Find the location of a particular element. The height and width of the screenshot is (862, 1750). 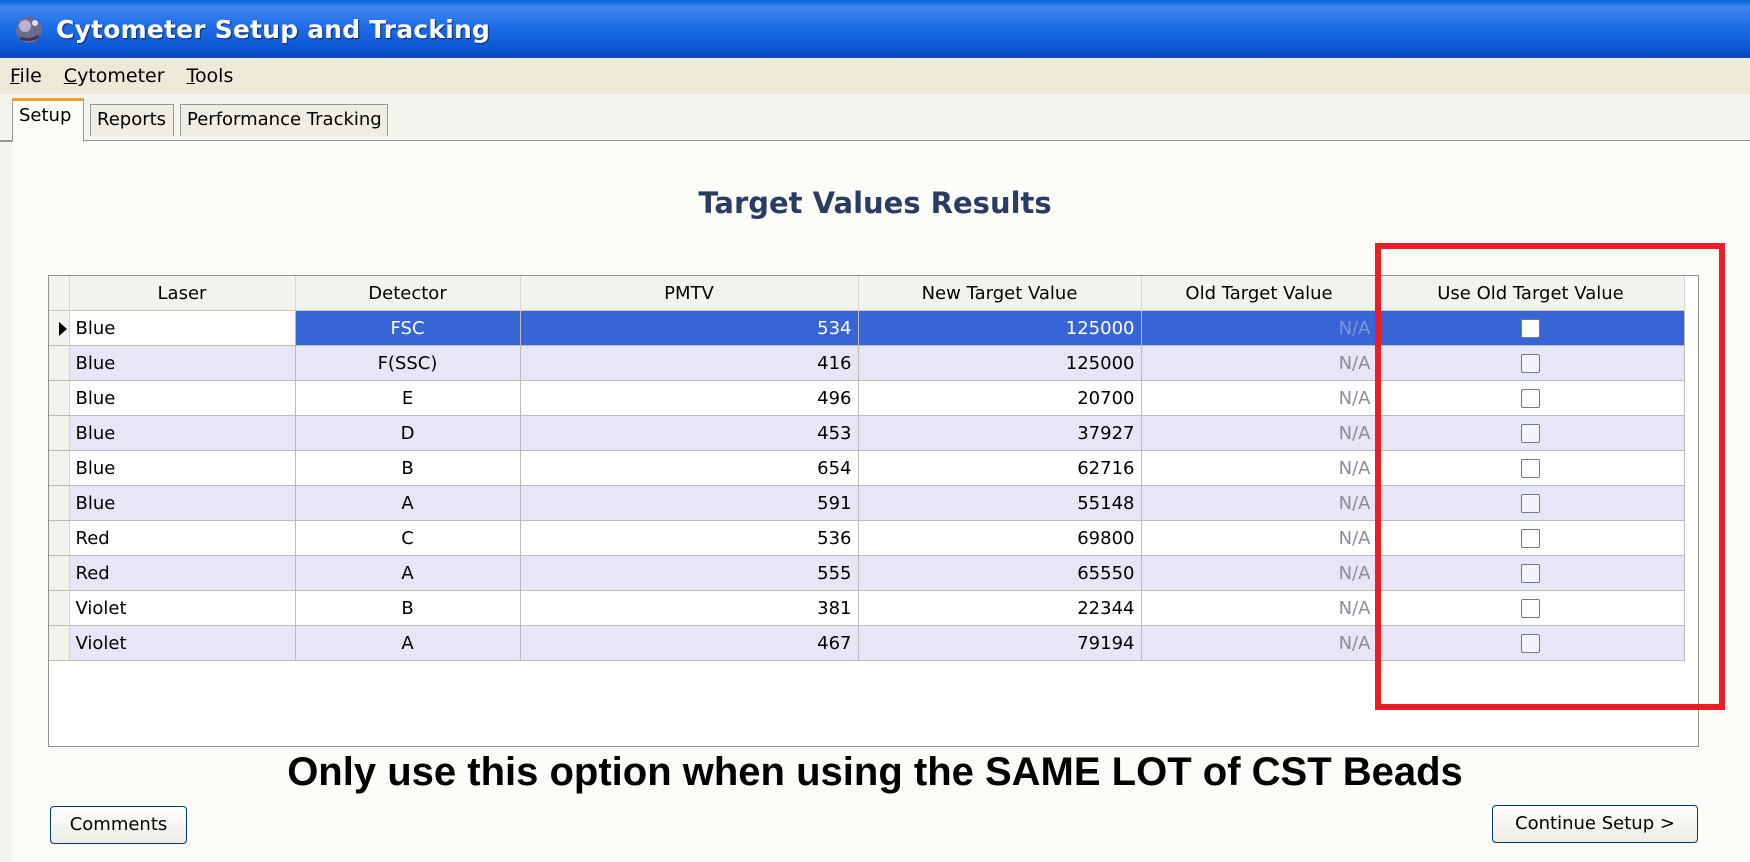

laser-cell: Red is located at coordinates (182, 573).